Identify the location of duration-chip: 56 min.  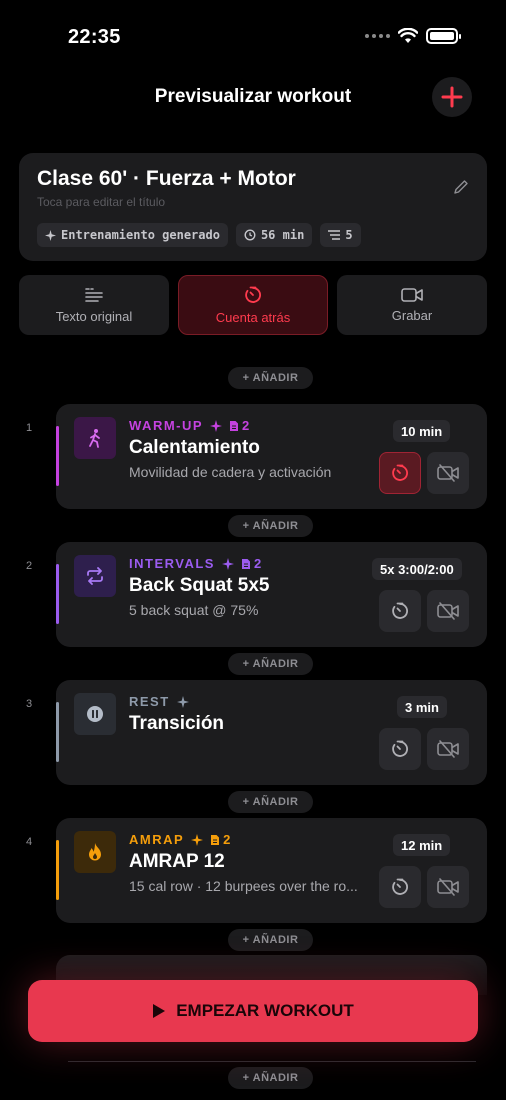
(274, 235).